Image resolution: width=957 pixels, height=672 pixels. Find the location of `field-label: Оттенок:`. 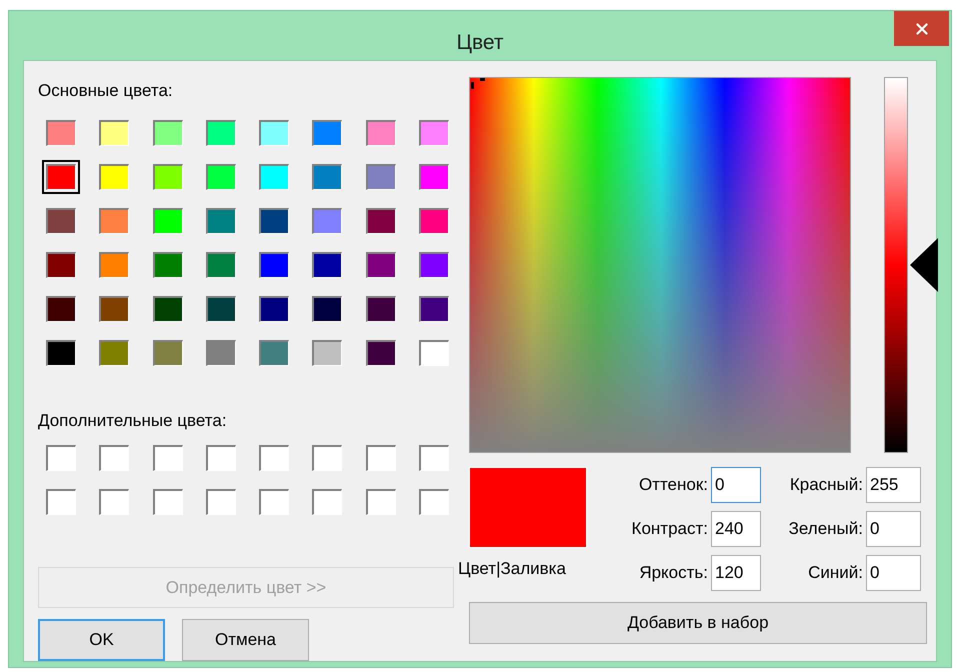

field-label: Оттенок: is located at coordinates (673, 485).